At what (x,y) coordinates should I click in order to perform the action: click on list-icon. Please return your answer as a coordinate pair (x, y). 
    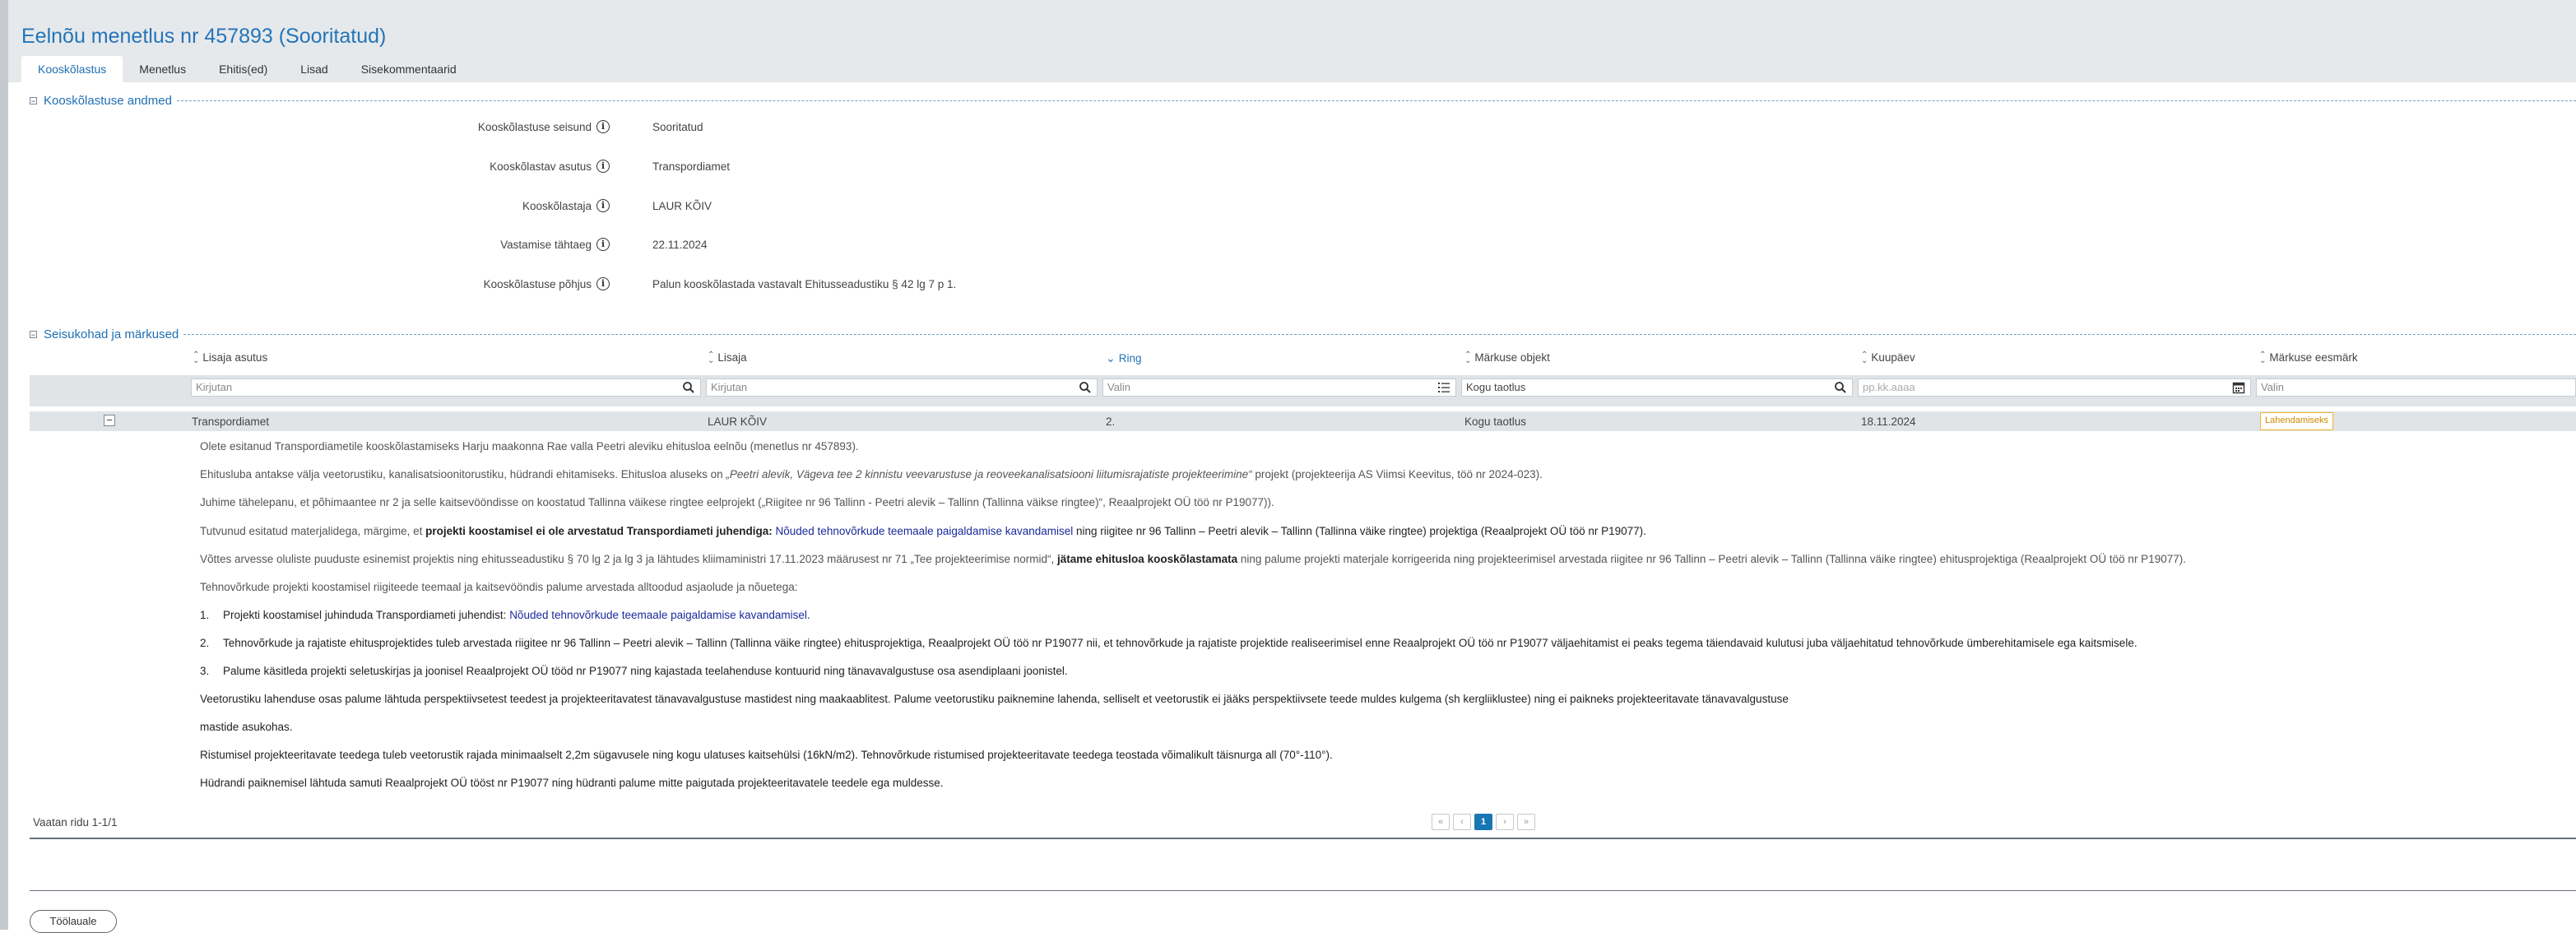
    Looking at the image, I should click on (1443, 388).